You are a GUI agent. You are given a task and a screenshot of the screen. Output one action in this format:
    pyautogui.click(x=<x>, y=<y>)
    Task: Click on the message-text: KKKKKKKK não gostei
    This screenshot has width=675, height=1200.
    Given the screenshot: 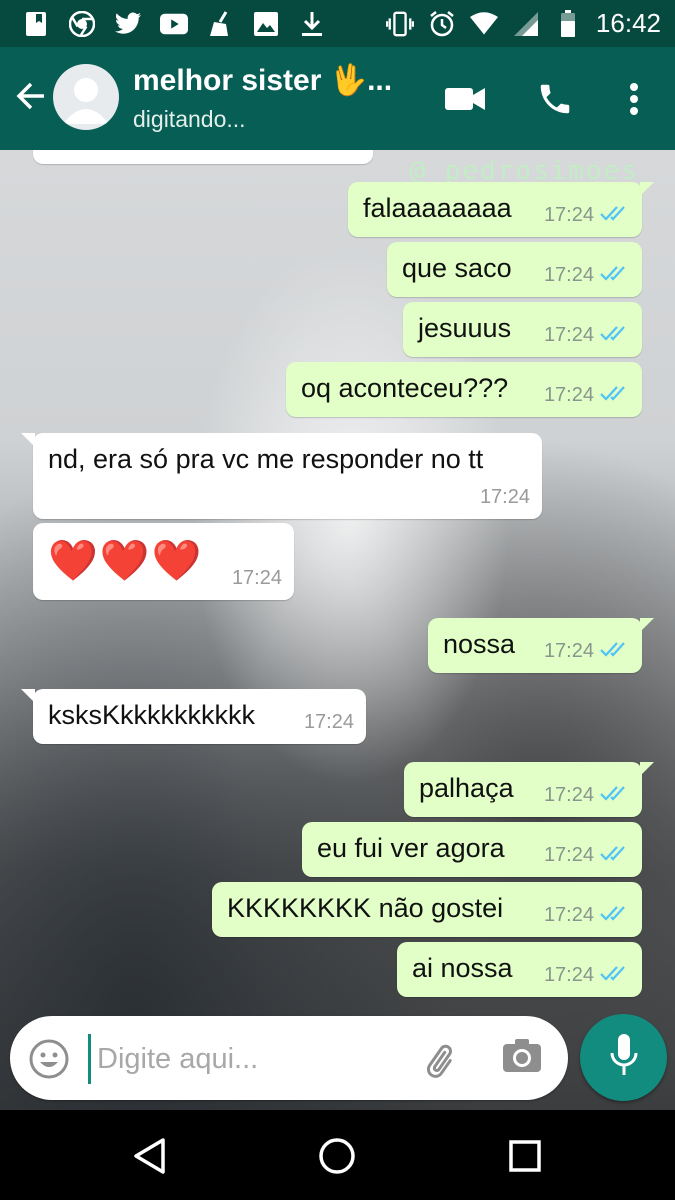 What is the action you would take?
    pyautogui.click(x=365, y=908)
    